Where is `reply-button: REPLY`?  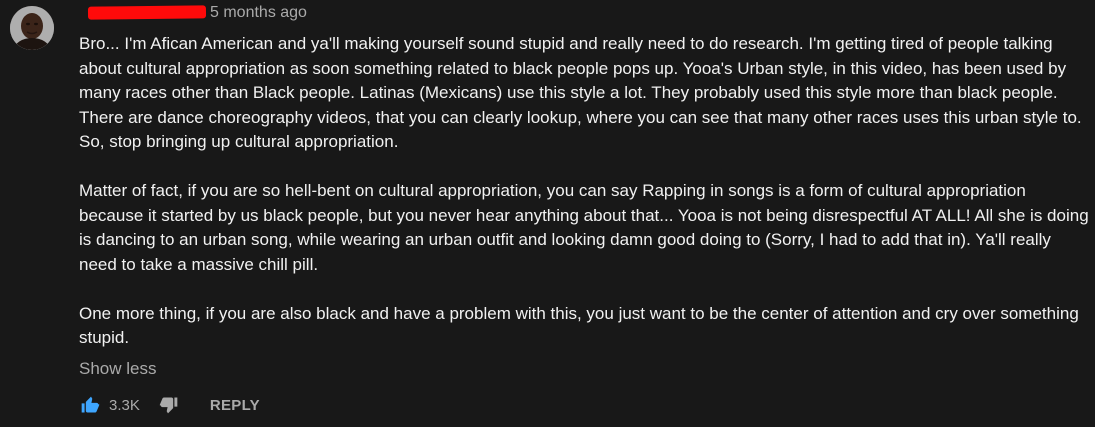
reply-button: REPLY is located at coordinates (235, 405).